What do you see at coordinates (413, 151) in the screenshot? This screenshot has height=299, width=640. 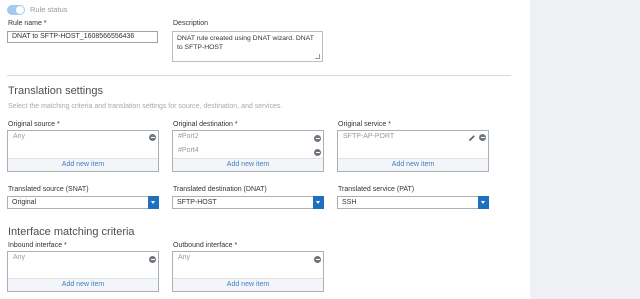 I see `original-service-list: SFTP-AP-PORT Add new item` at bounding box center [413, 151].